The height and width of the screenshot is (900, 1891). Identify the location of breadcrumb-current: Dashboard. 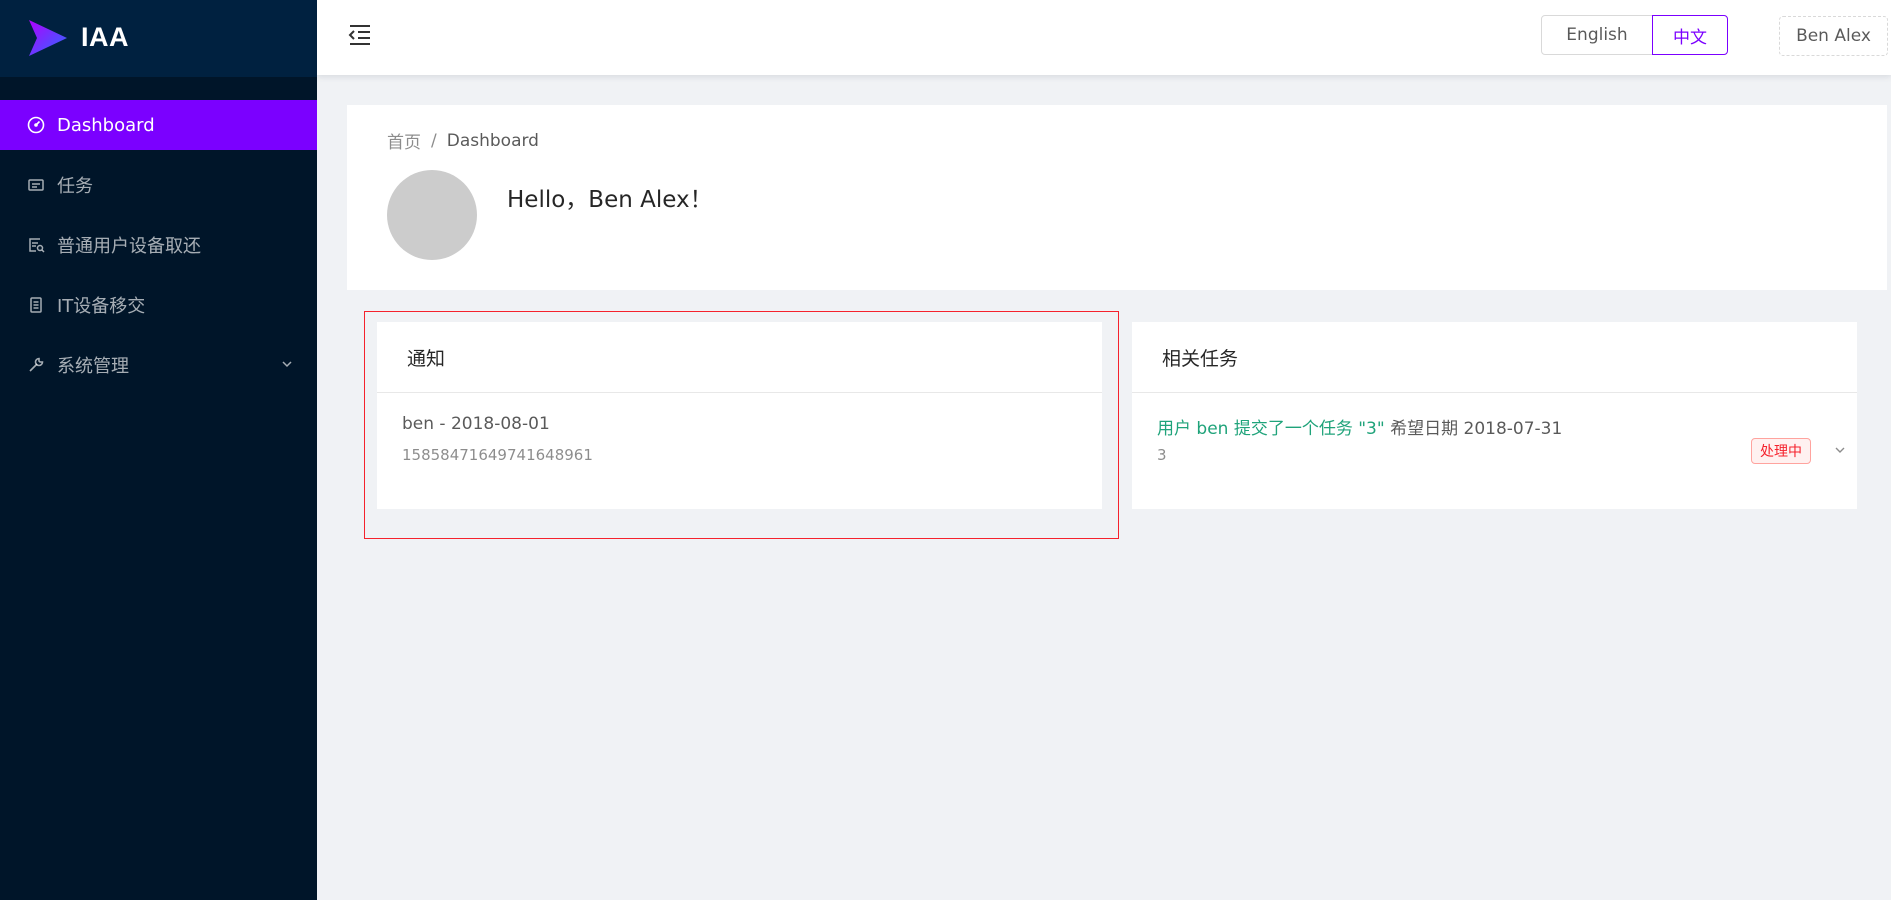
(492, 140).